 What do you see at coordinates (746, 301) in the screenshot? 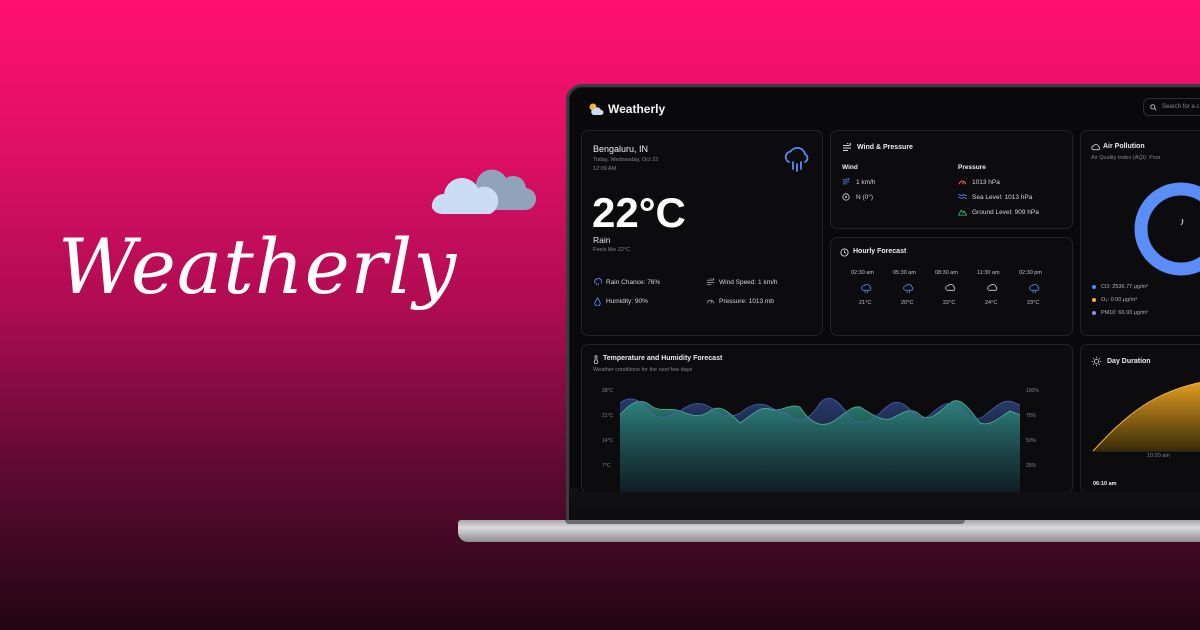
I see `pressure-label: Pressure: 1013 mb` at bounding box center [746, 301].